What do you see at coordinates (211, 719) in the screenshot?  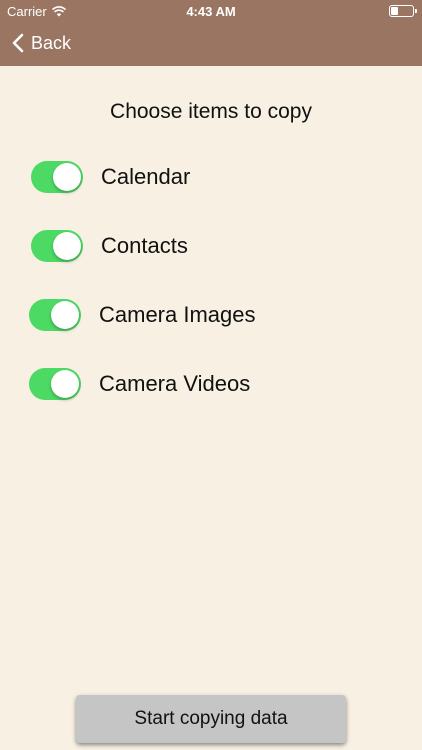 I see `start-copying-button: Start copying data` at bounding box center [211, 719].